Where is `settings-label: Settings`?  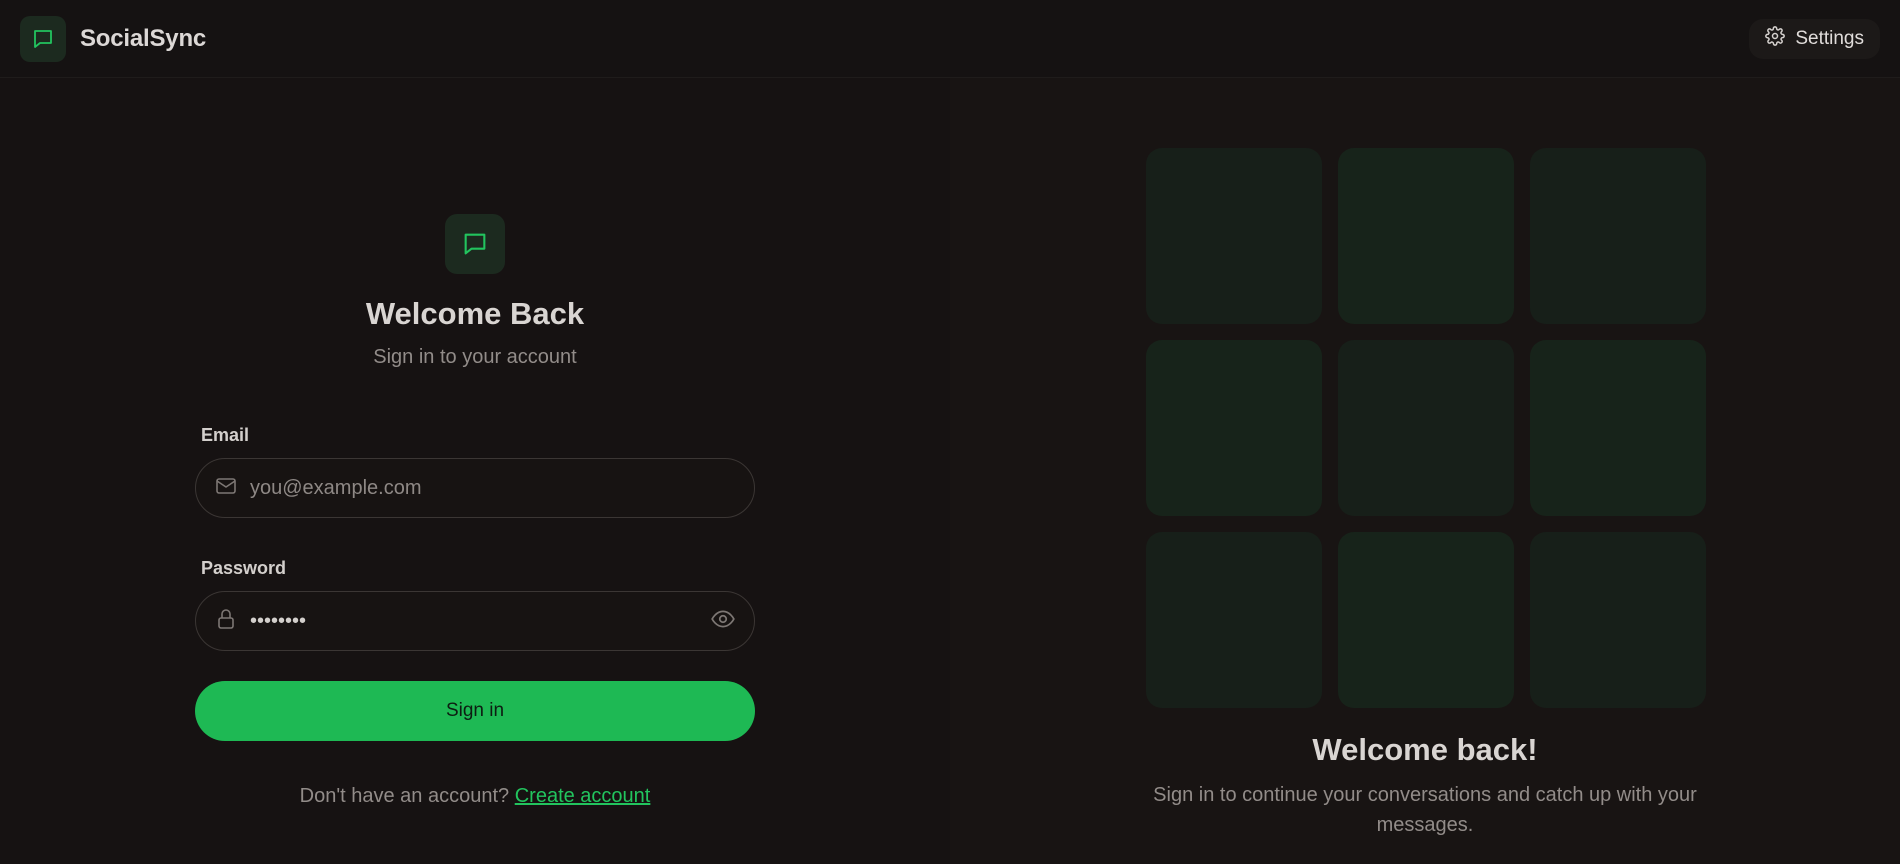 settings-label: Settings is located at coordinates (1829, 38).